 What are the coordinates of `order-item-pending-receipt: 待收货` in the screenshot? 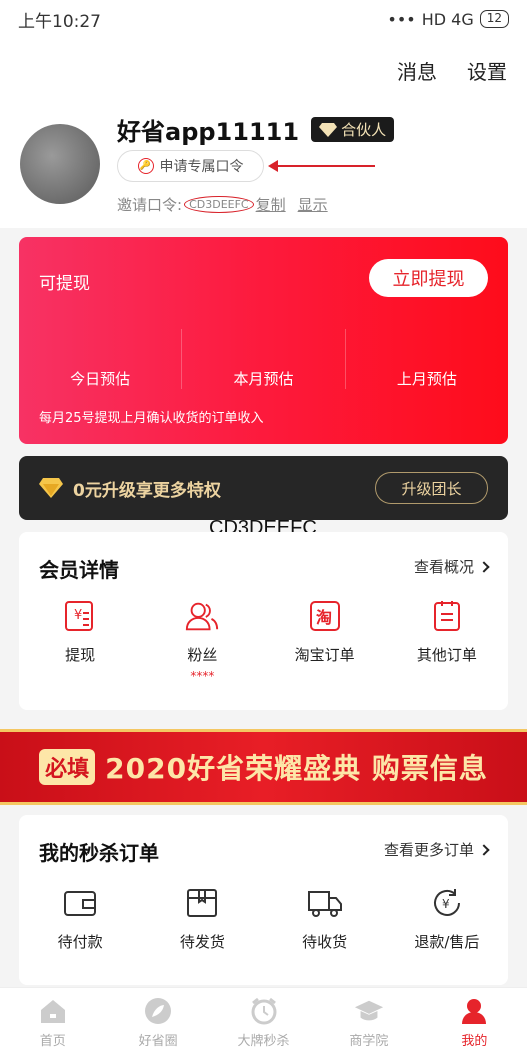 It's located at (325, 918).